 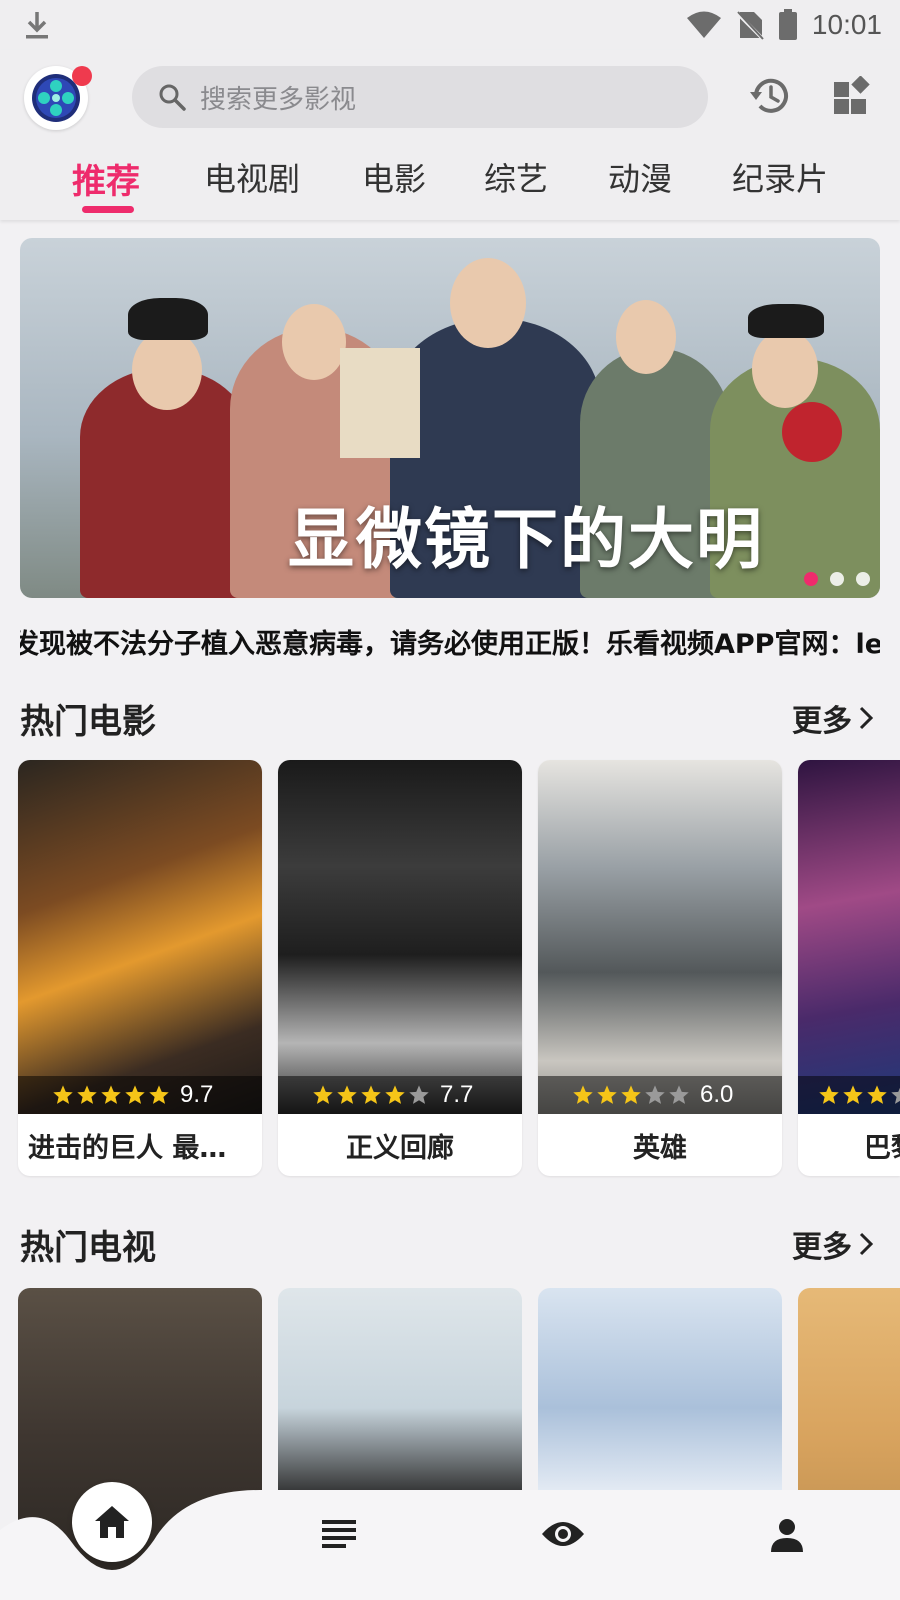 I want to click on movie-title: 英雄, so click(x=660, y=1148).